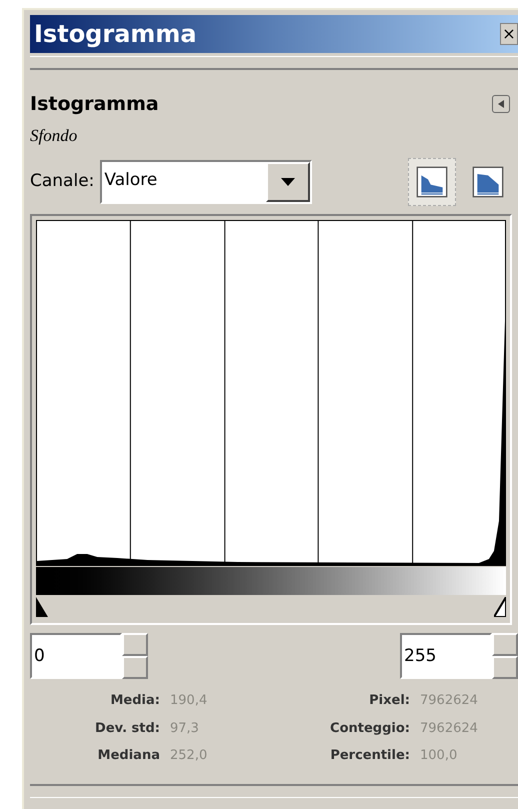  I want to click on stat-label: Percentile:, so click(369, 756).